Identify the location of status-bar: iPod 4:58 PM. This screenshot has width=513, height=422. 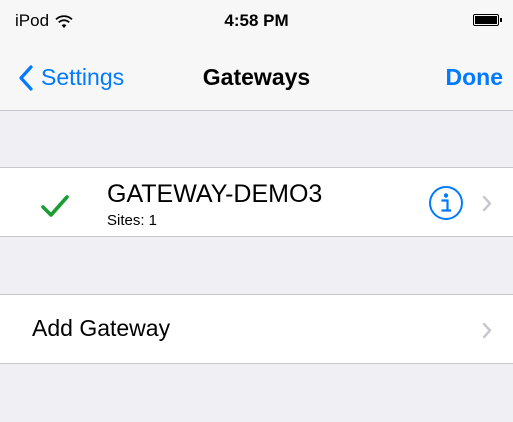
(256, 20).